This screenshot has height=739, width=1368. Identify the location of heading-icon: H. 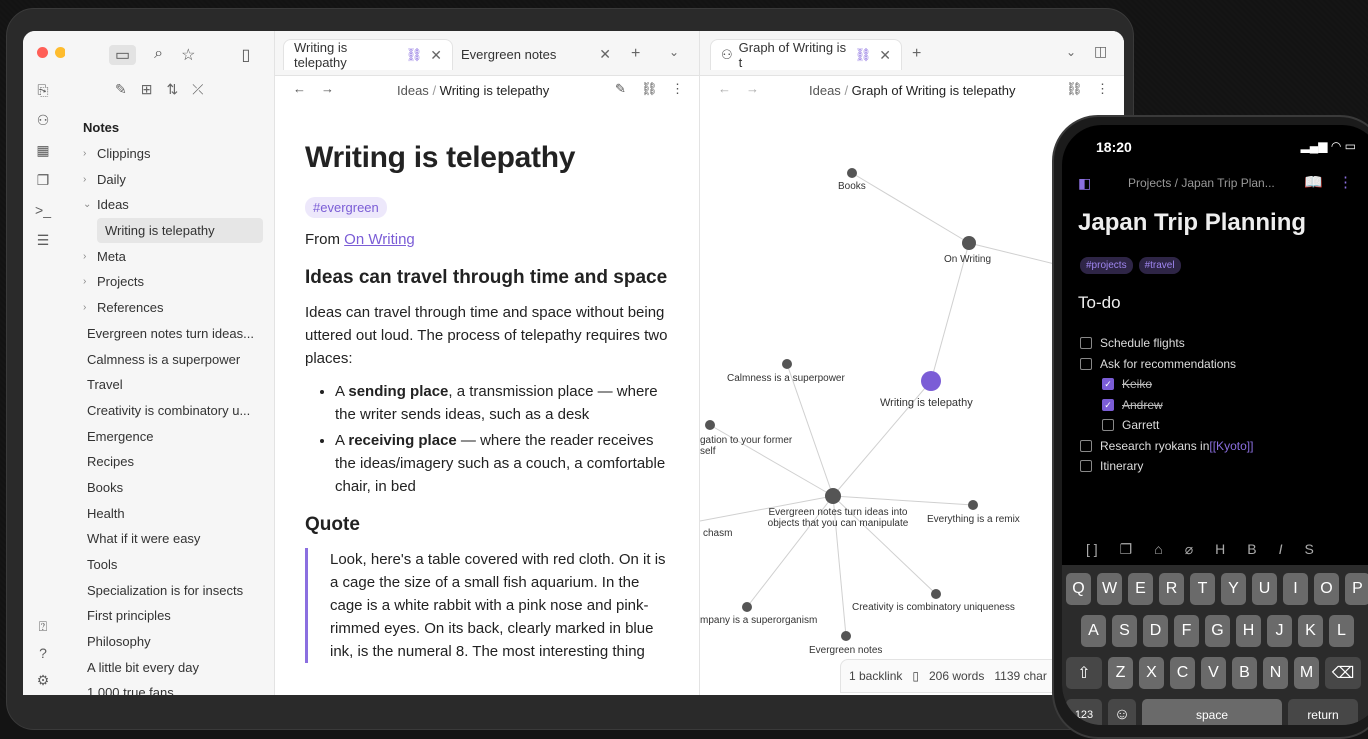
(1220, 549).